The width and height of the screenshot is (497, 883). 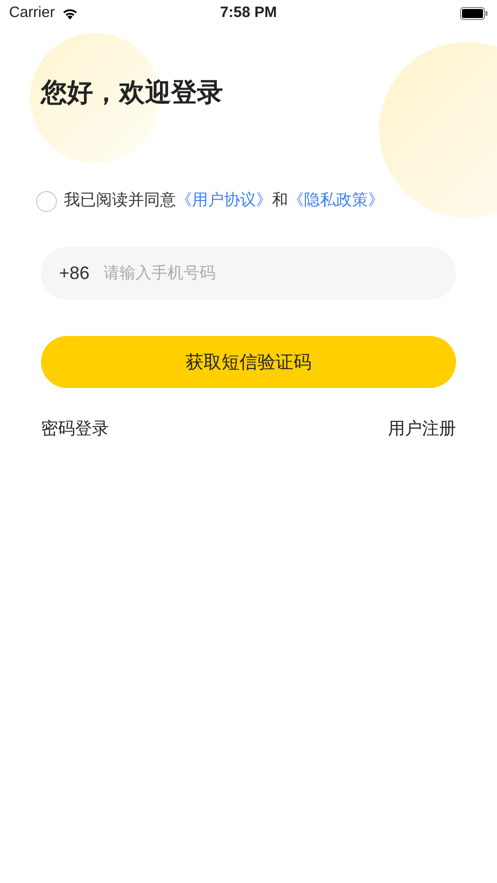 What do you see at coordinates (336, 201) in the screenshot?
I see `policy-link: 《隐私政策》` at bounding box center [336, 201].